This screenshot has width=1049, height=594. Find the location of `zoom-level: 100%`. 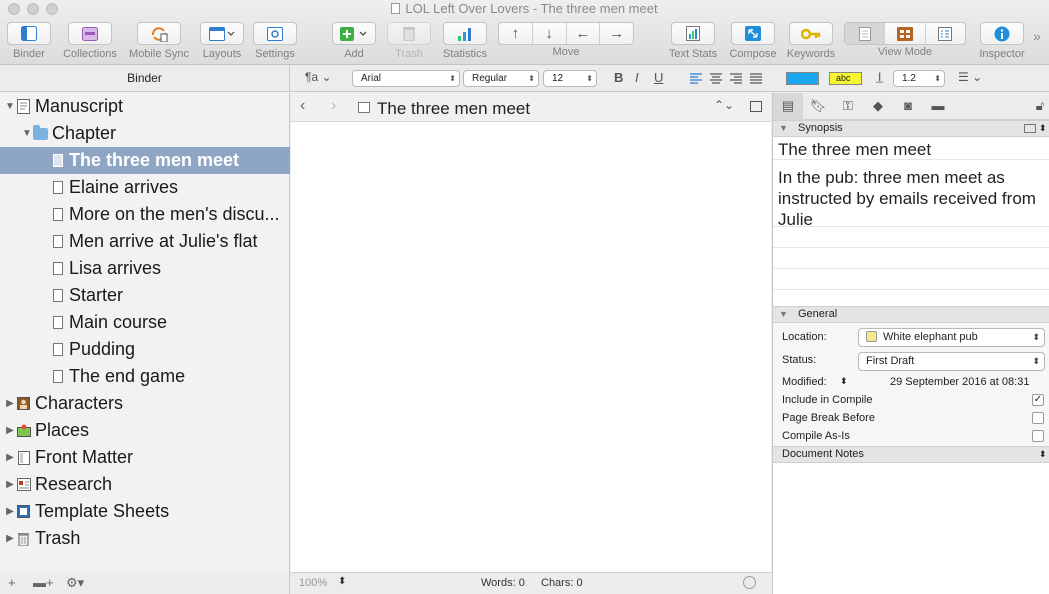

zoom-level: 100% is located at coordinates (313, 583).